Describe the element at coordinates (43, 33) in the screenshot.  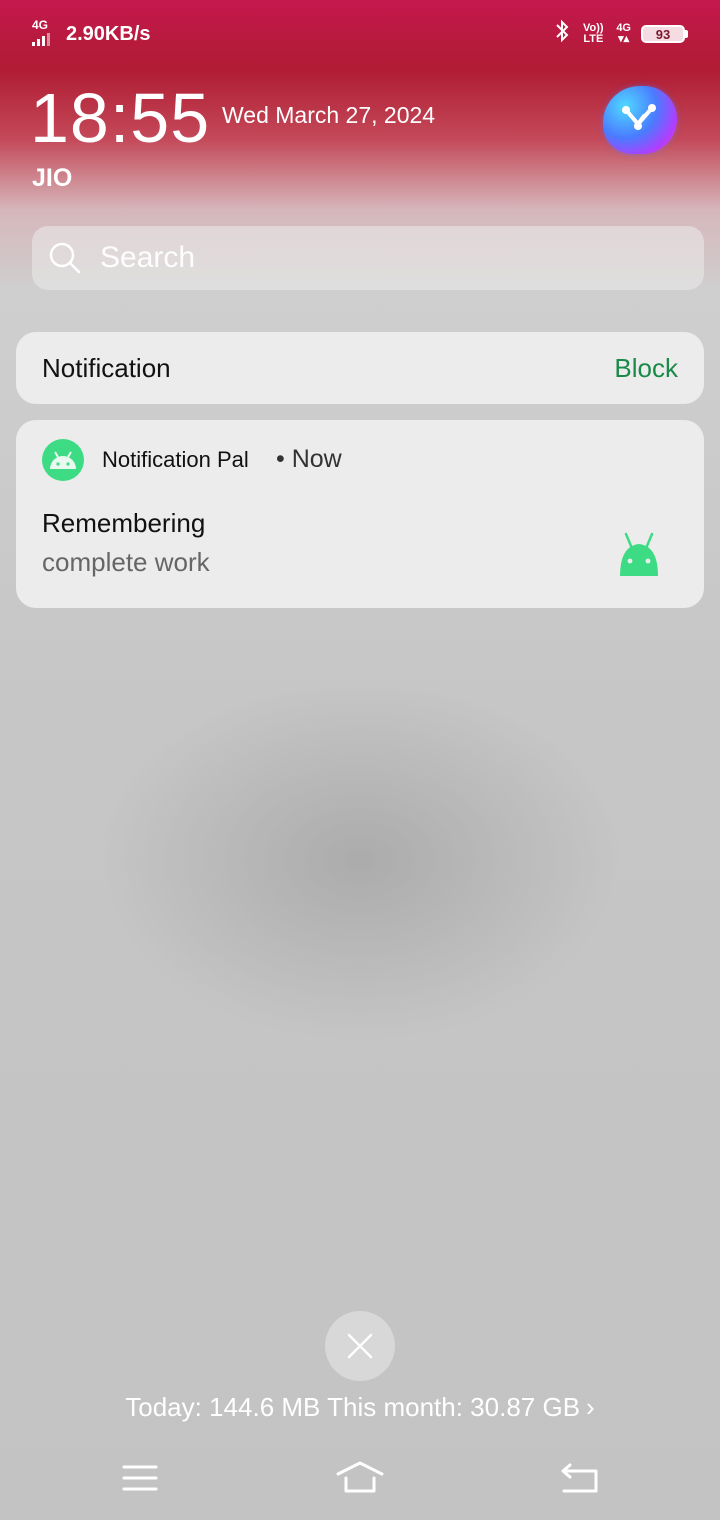
I see `signal-icon: 4G` at that location.